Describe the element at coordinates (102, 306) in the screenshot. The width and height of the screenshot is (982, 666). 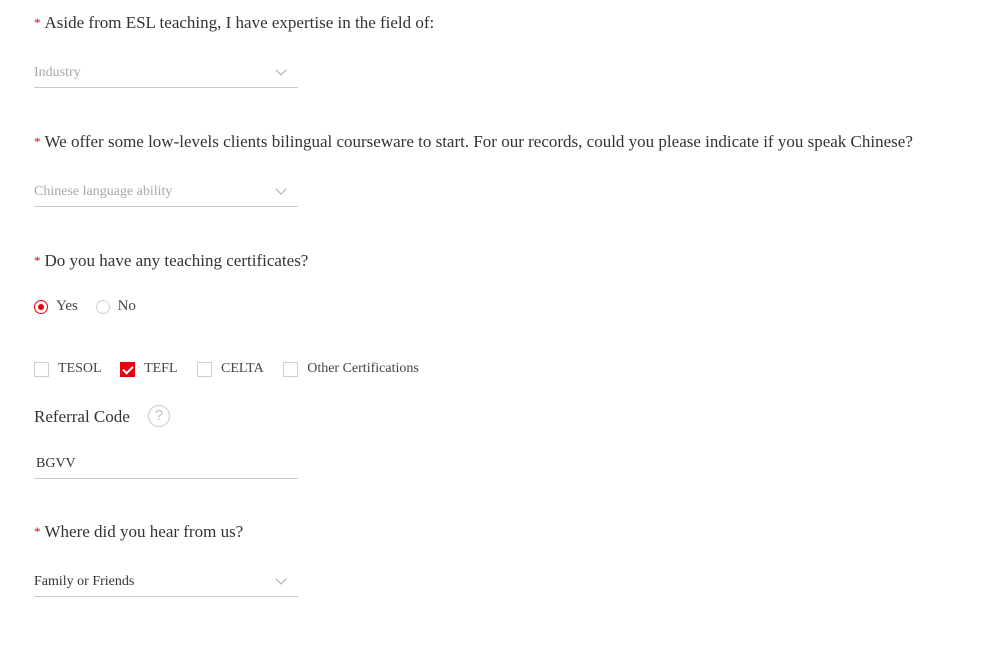
I see `radio-no-indicator` at that location.